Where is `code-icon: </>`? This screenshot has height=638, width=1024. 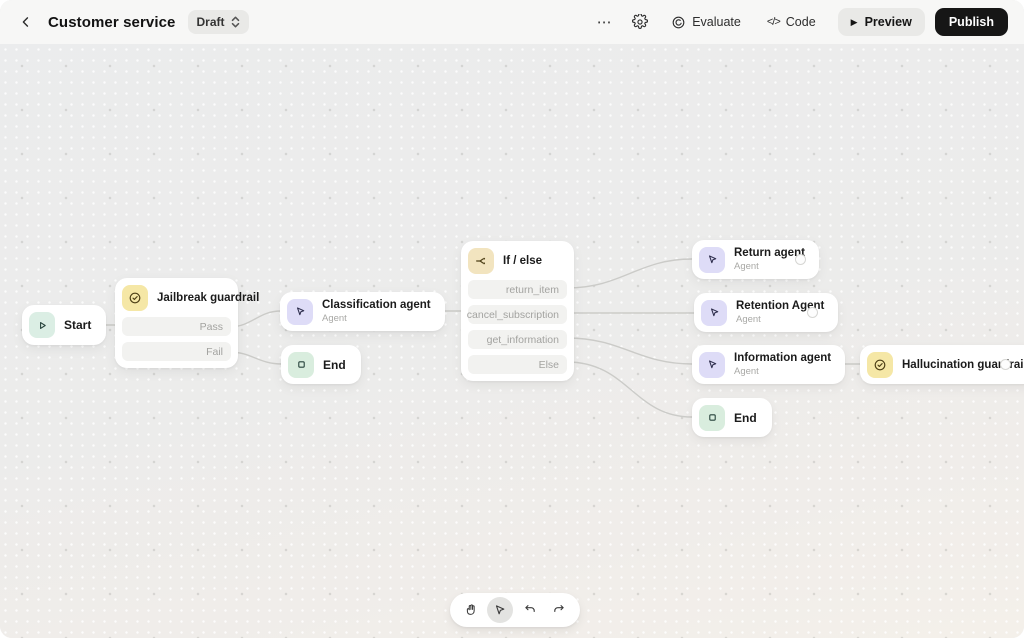
code-icon: </> is located at coordinates (773, 22).